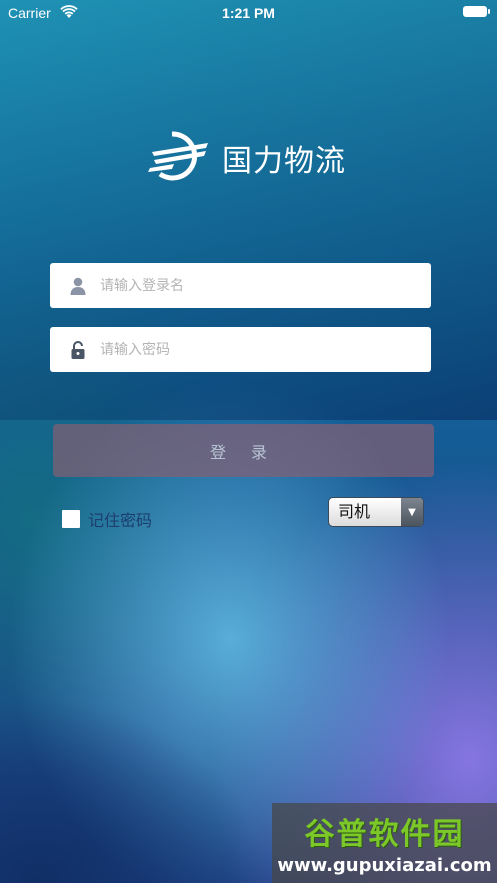  I want to click on status-time: 1:21 PM, so click(248, 13).